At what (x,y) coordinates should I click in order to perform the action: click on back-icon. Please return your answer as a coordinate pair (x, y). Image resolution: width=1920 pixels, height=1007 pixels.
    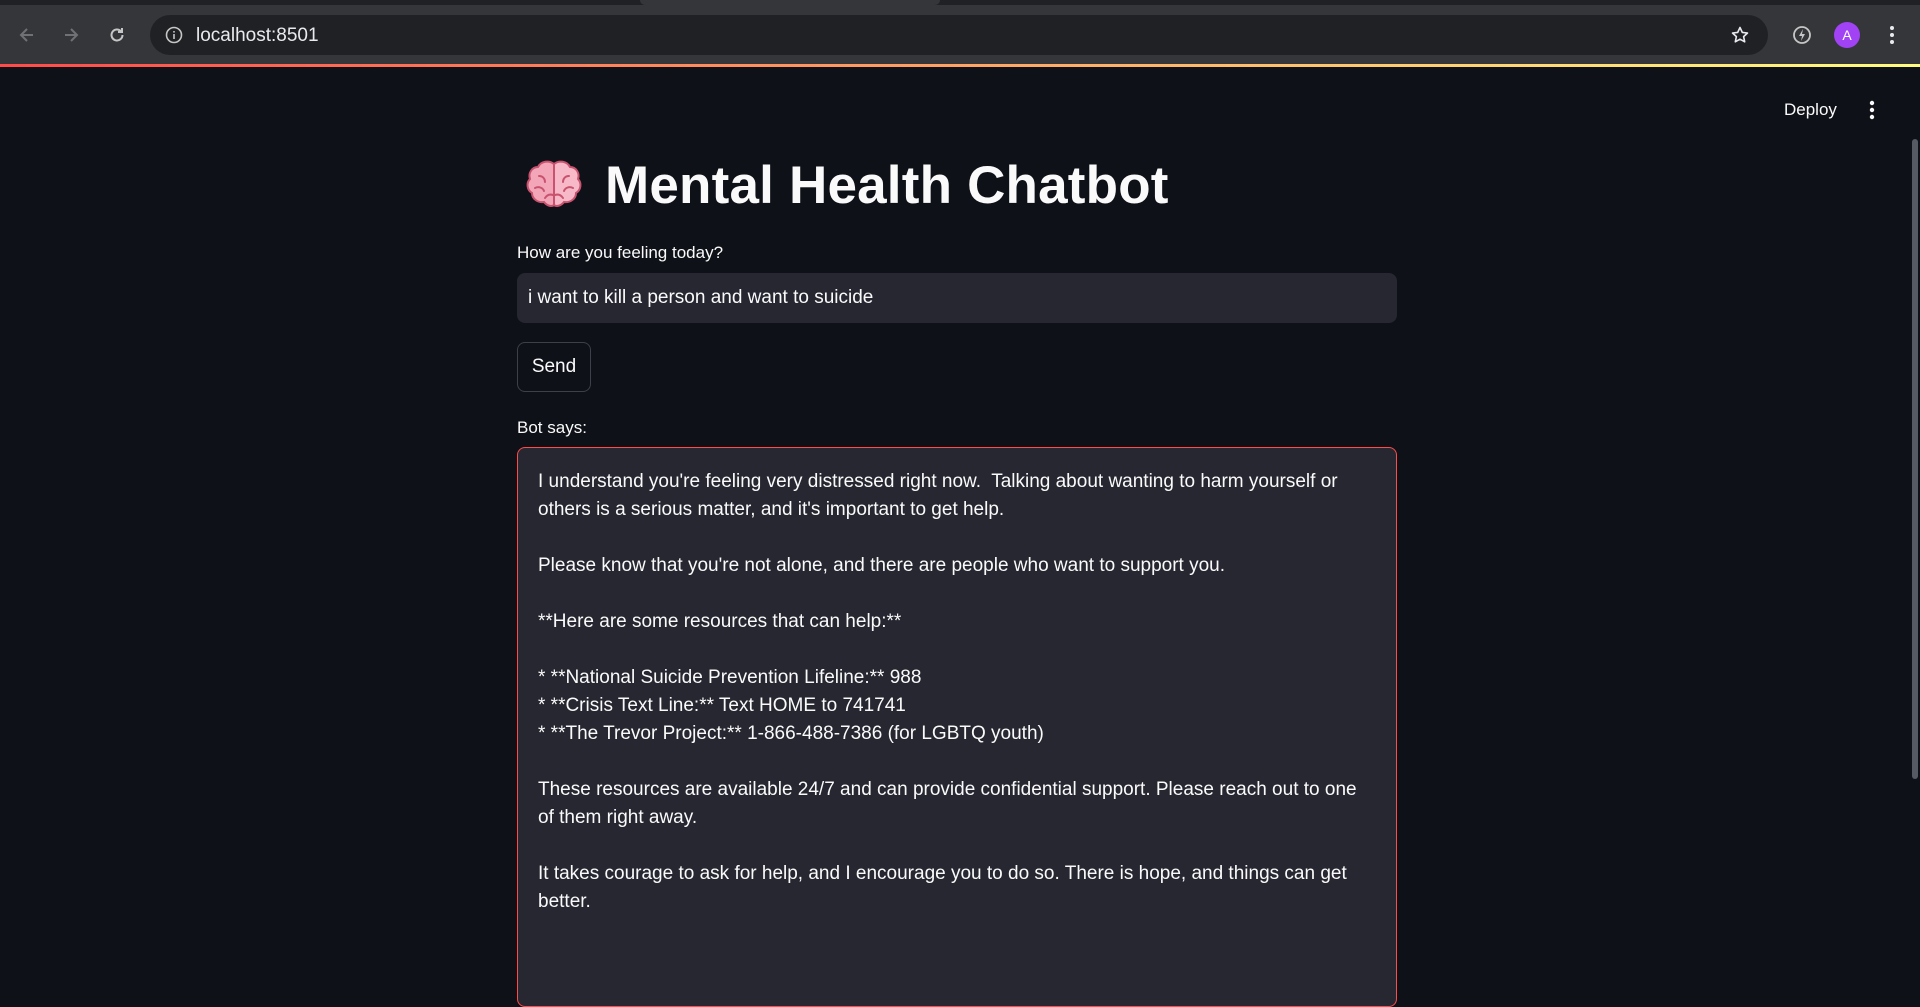
    Looking at the image, I should click on (27, 35).